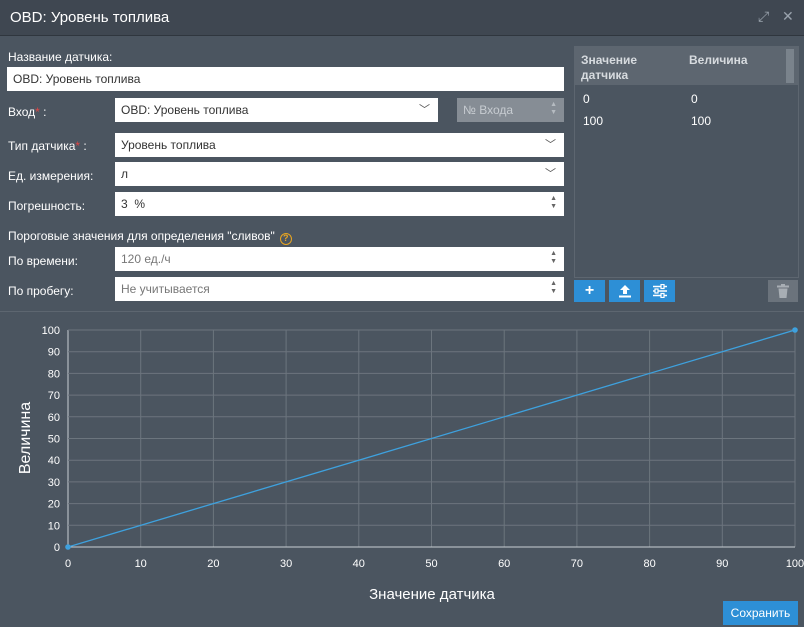  I want to click on x-tick-label: 20, so click(213, 564).